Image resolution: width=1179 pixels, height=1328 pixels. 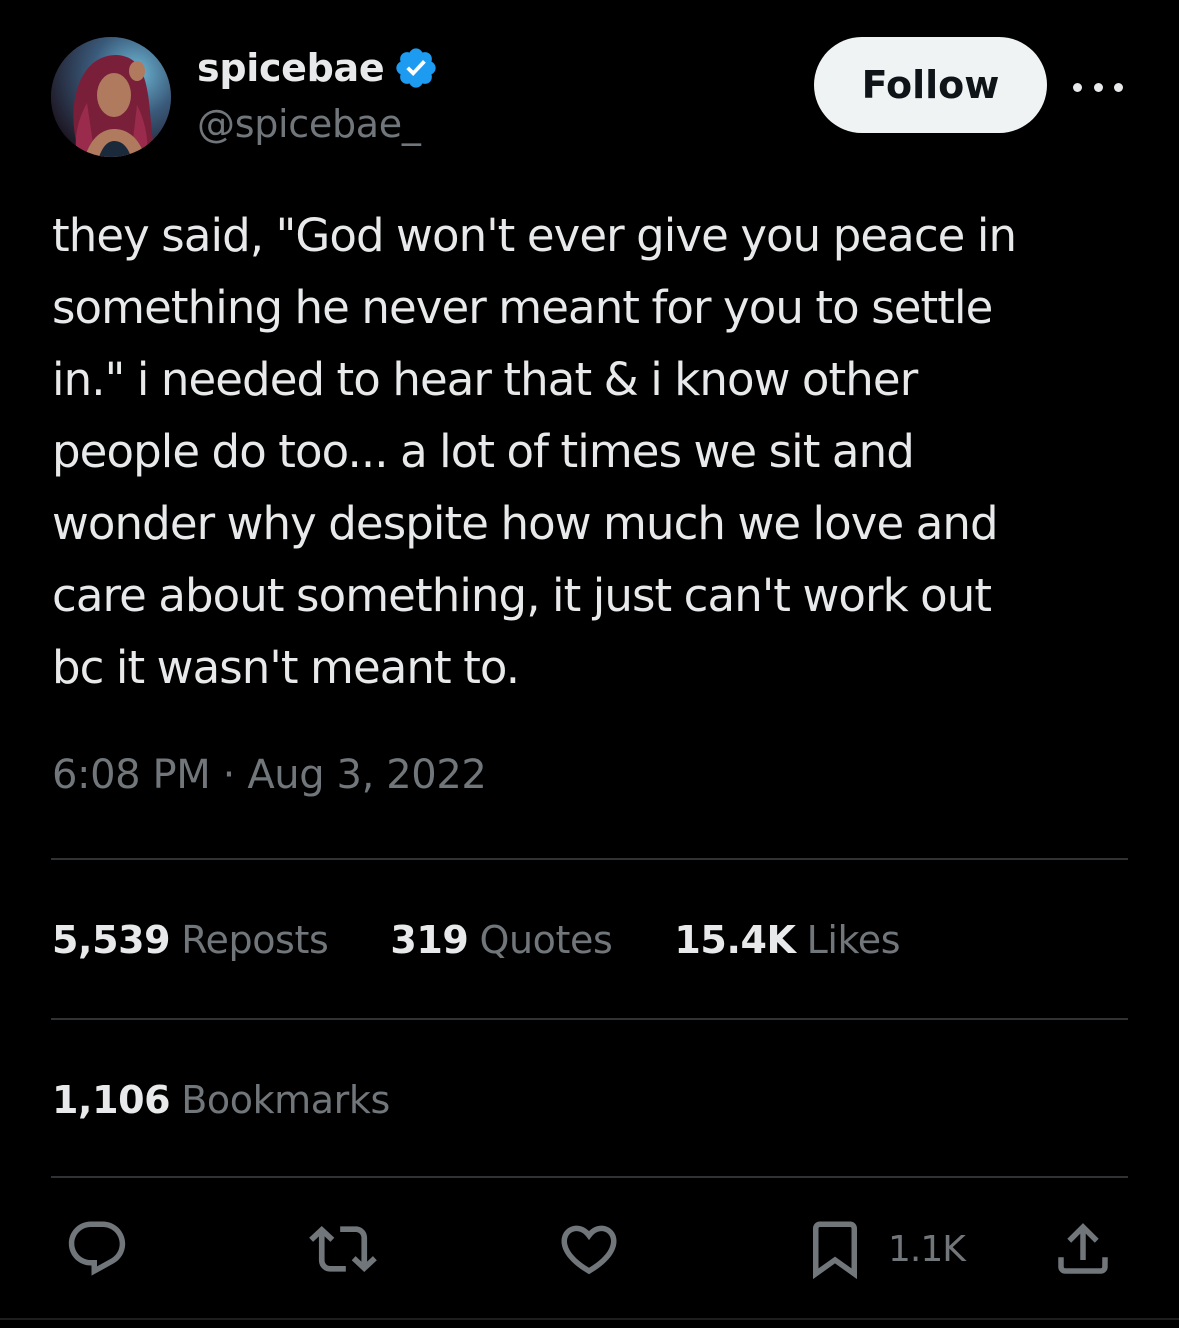 I want to click on repost-icon, so click(x=343, y=1249).